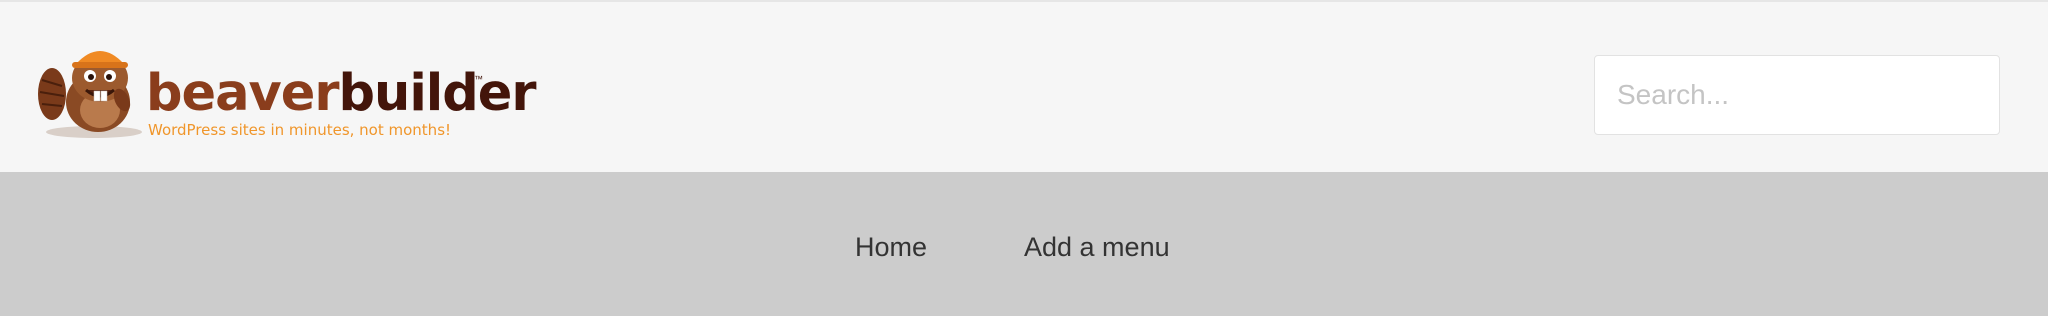  Describe the element at coordinates (437, 93) in the screenshot. I see `brand-word-builder: builder` at that location.